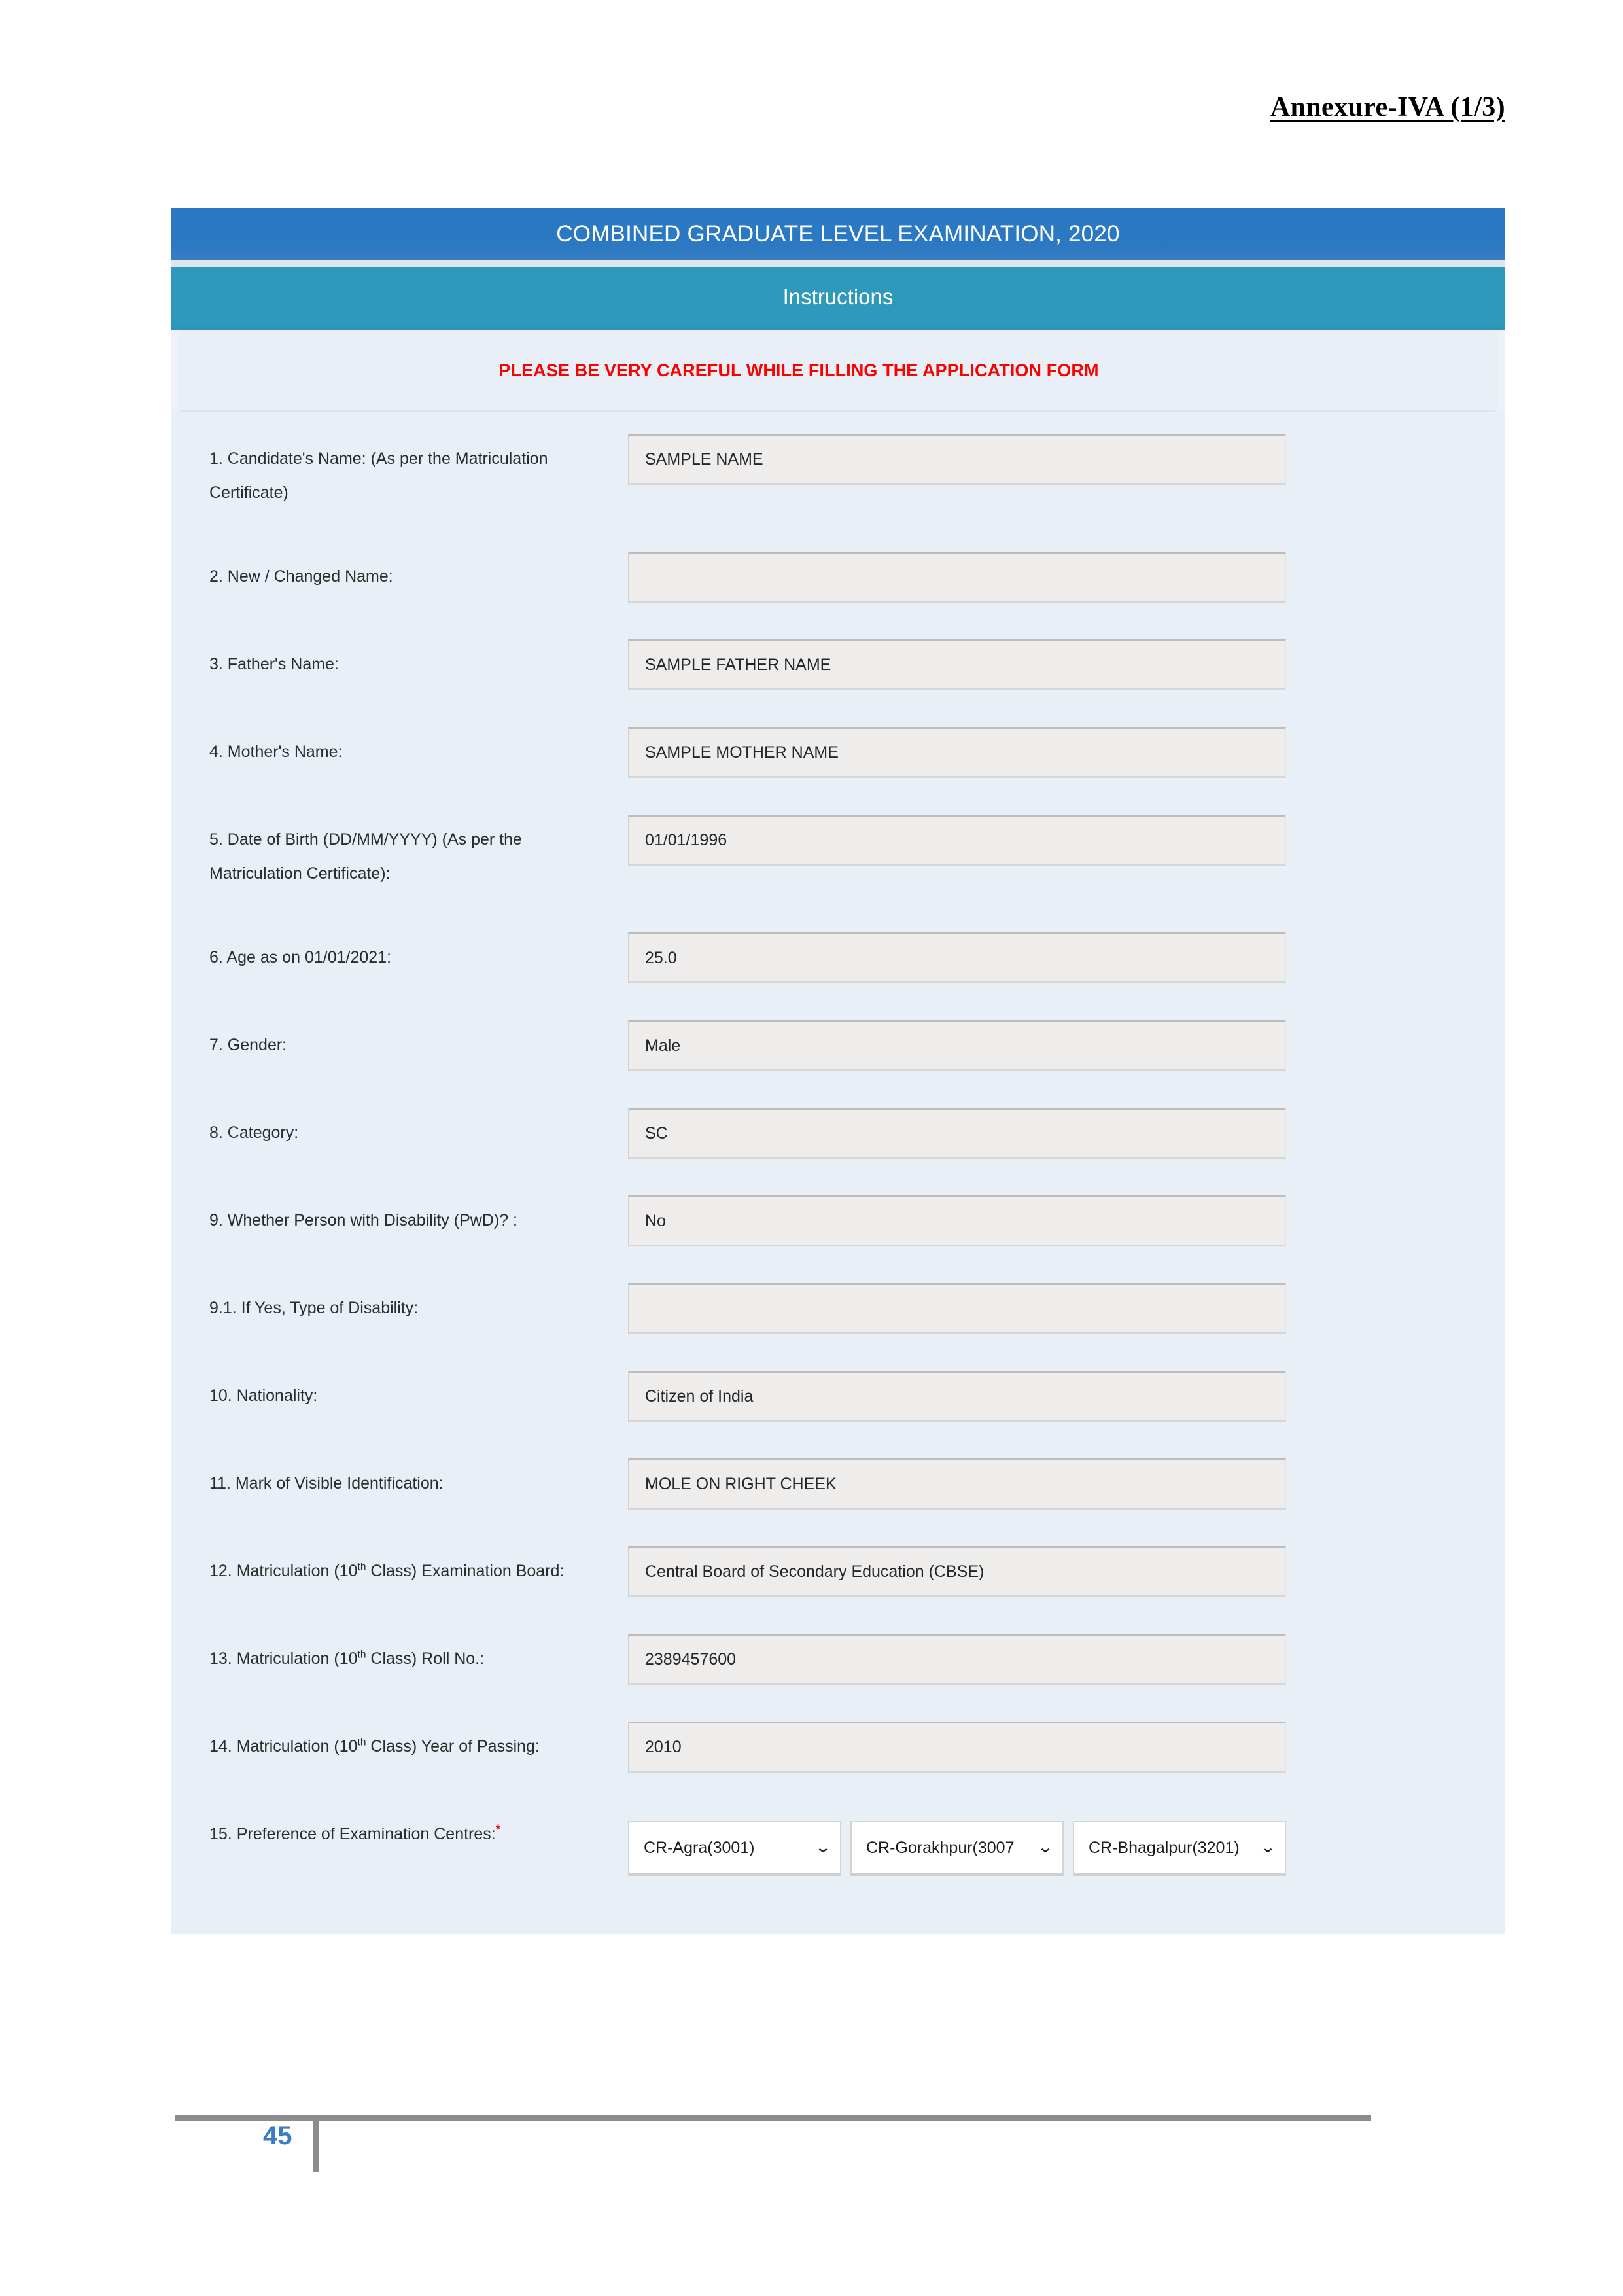 This screenshot has height=2296, width=1623. What do you see at coordinates (957, 957) in the screenshot?
I see `age-input: 25.0` at bounding box center [957, 957].